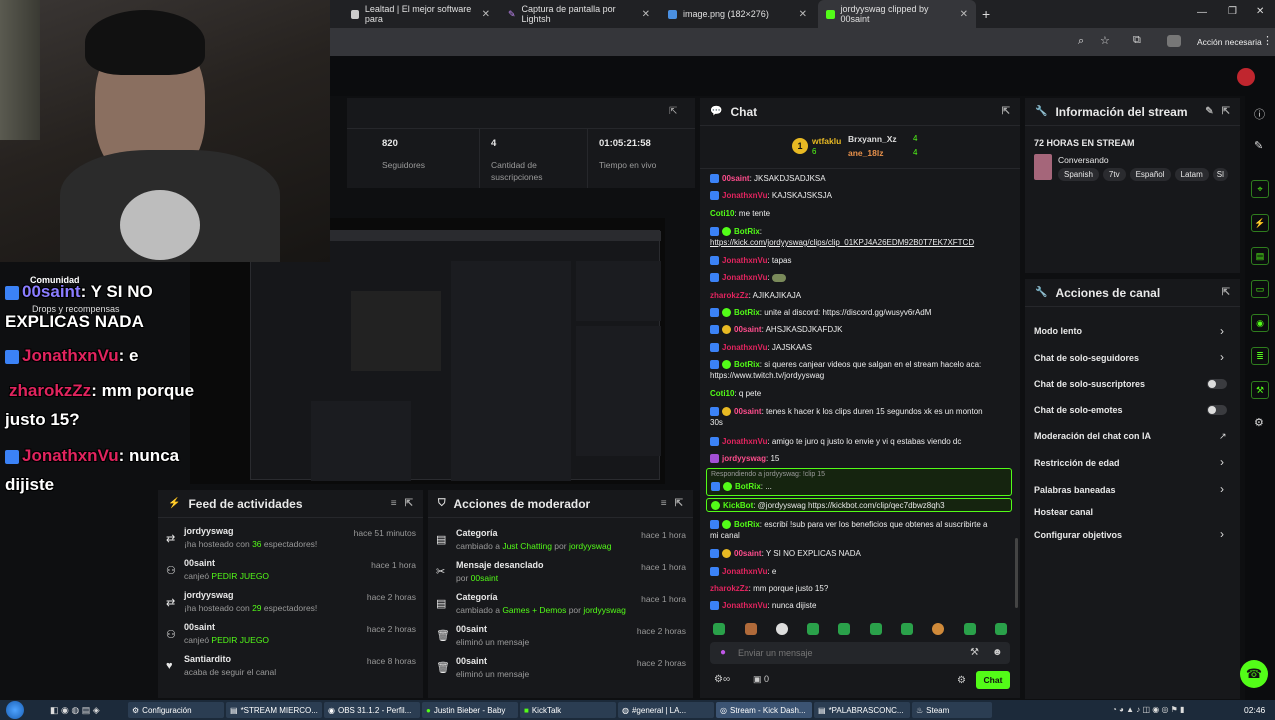  I want to click on pinned-apps-icons: ◧ ◉ ◍ ▤ ◈, so click(75, 710).